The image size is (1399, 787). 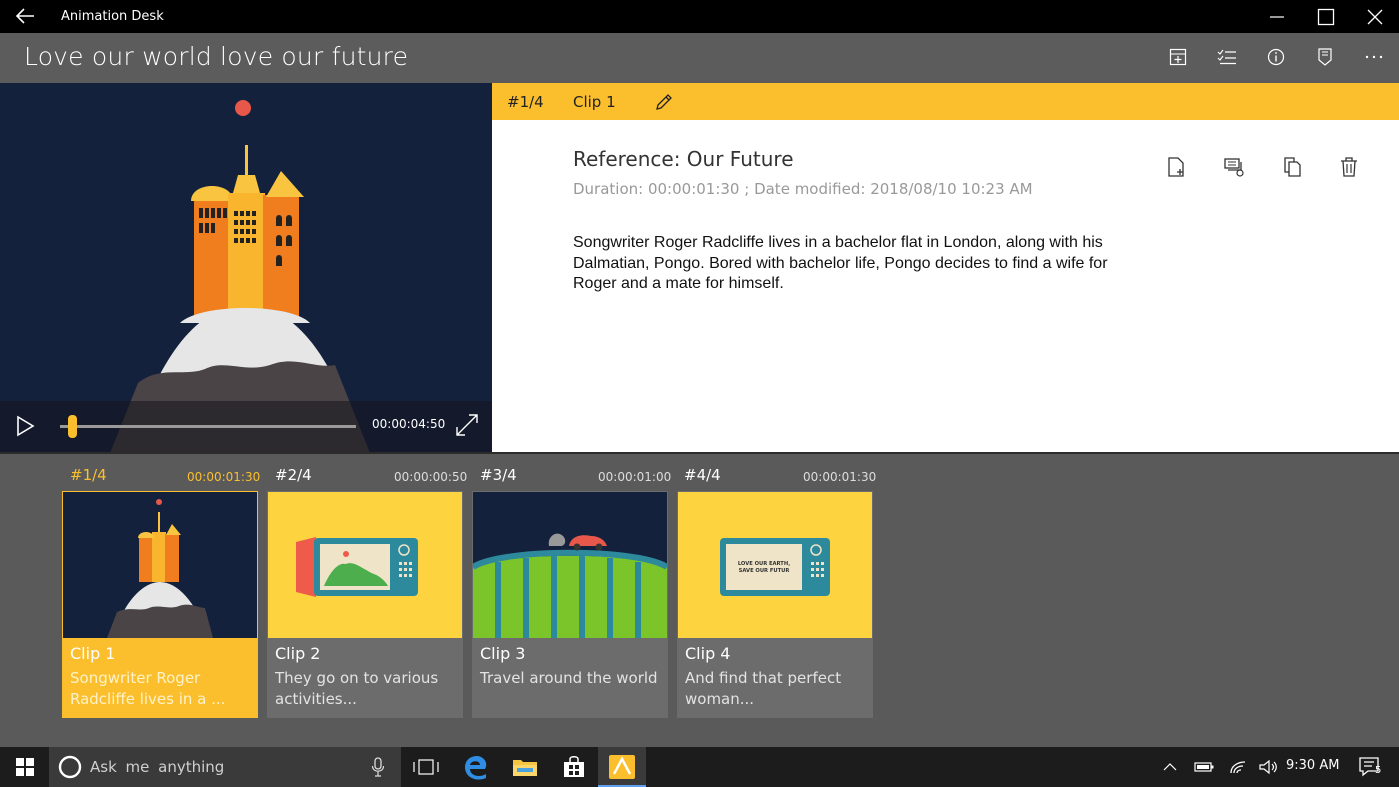 I want to click on minimize-icon, so click(x=1276, y=16).